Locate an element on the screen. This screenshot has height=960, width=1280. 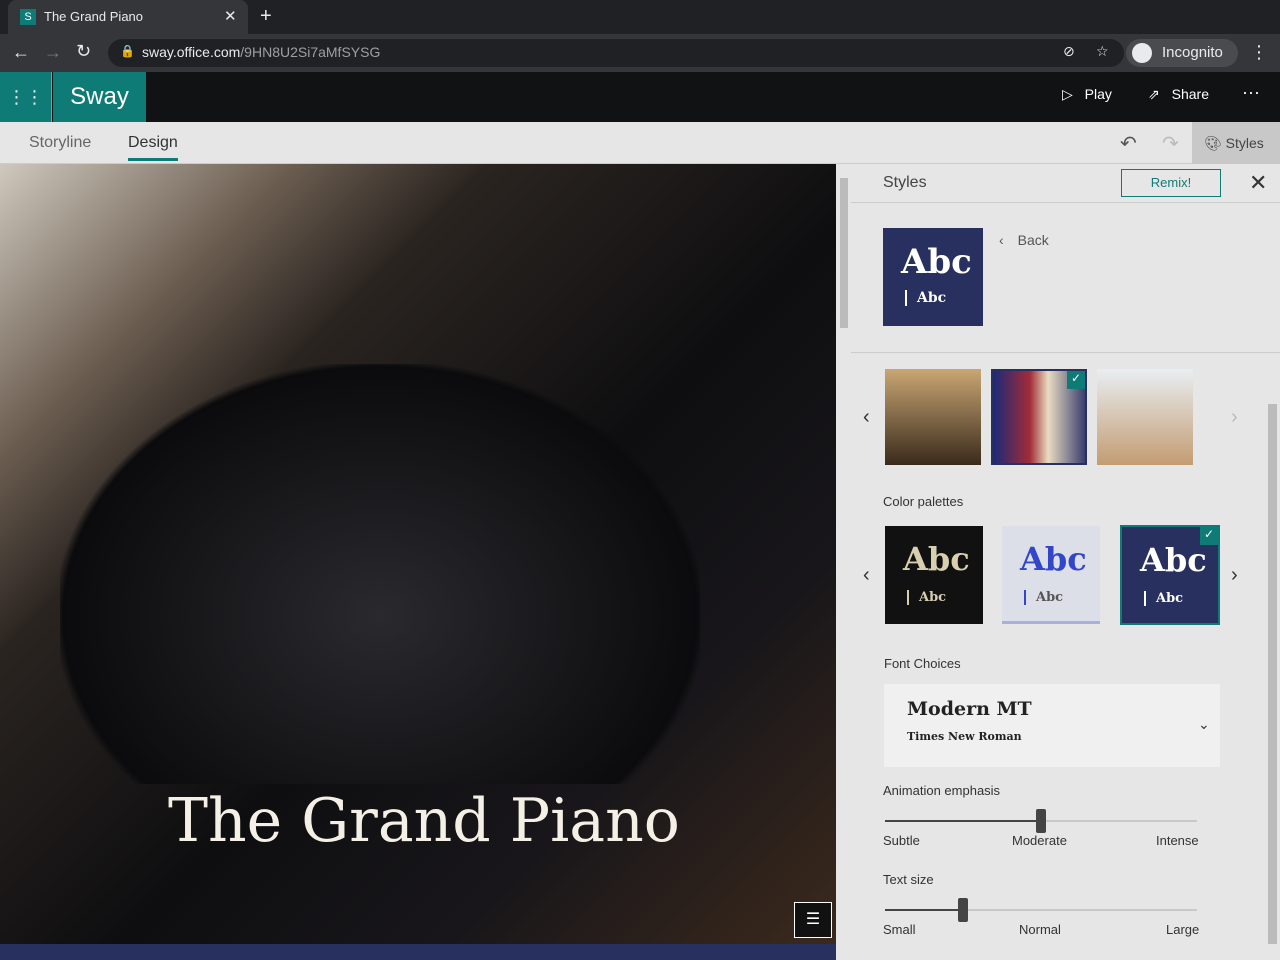
animation-emphasis-label: Animation emphasis is located at coordinates (942, 790).